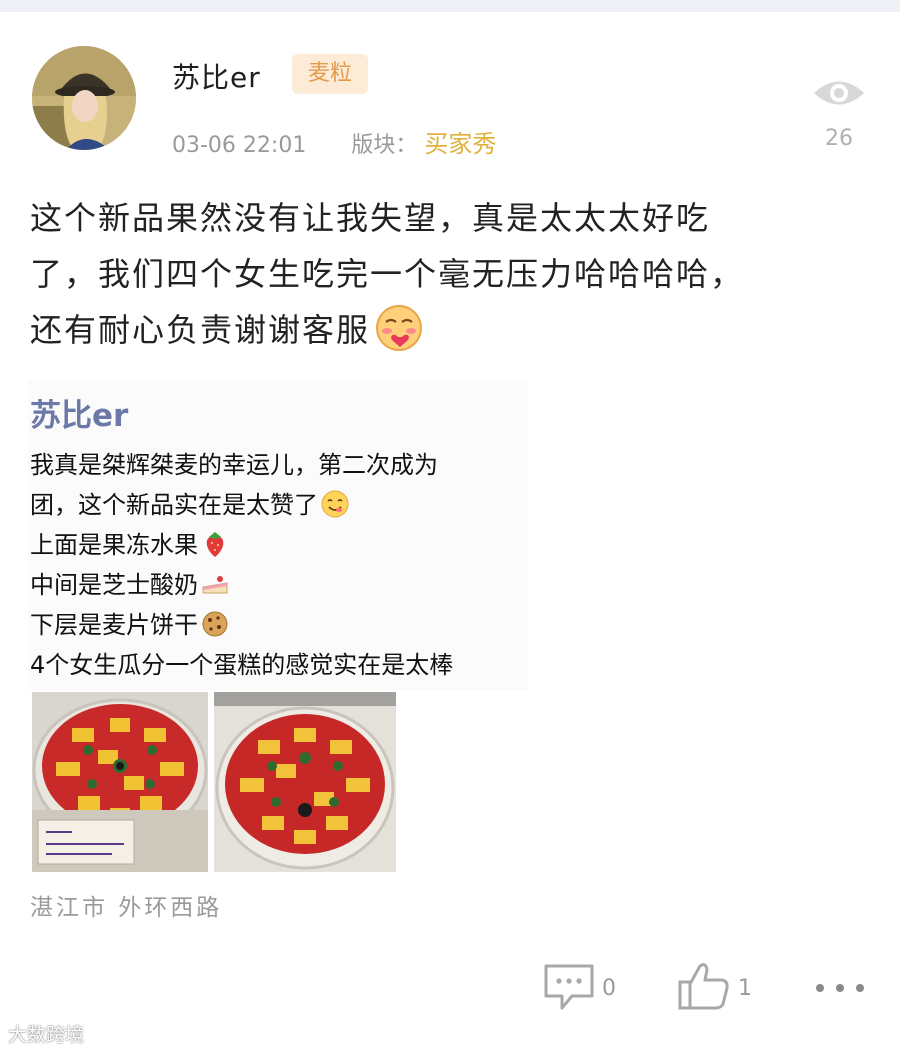  What do you see at coordinates (839, 138) in the screenshot?
I see `view-count: 26` at bounding box center [839, 138].